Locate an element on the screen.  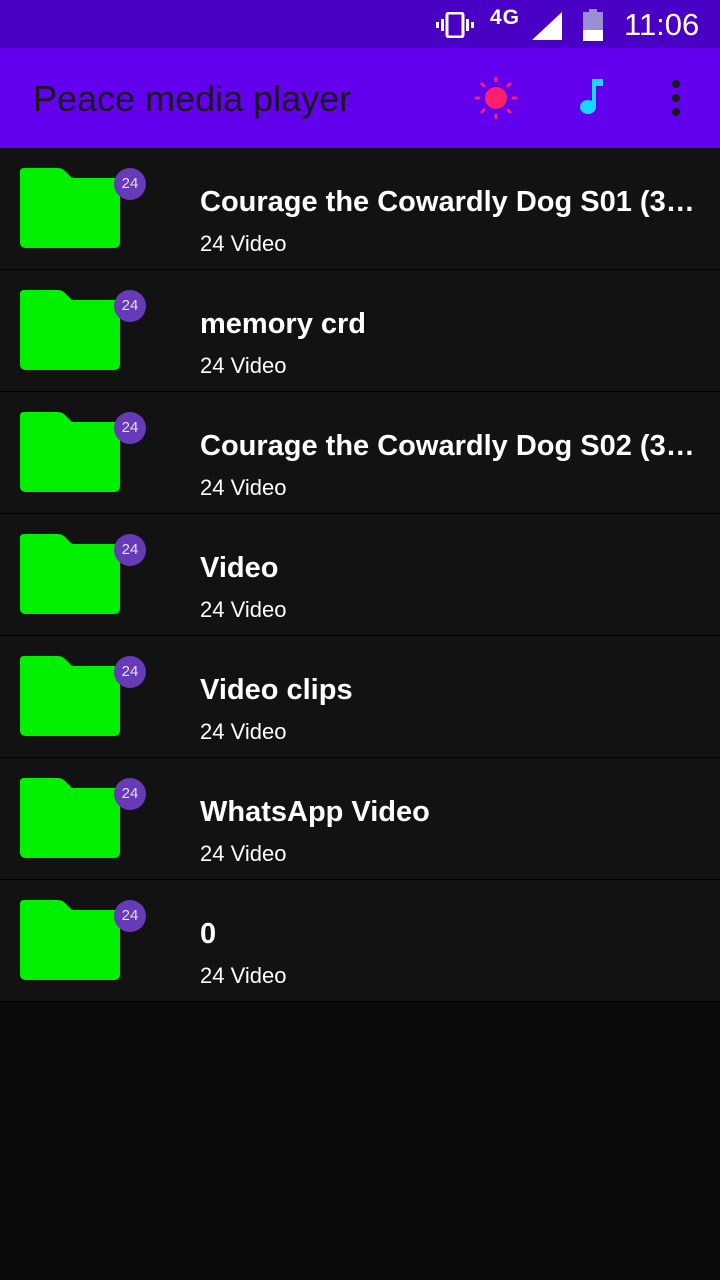
sun-icon is located at coordinates (496, 98).